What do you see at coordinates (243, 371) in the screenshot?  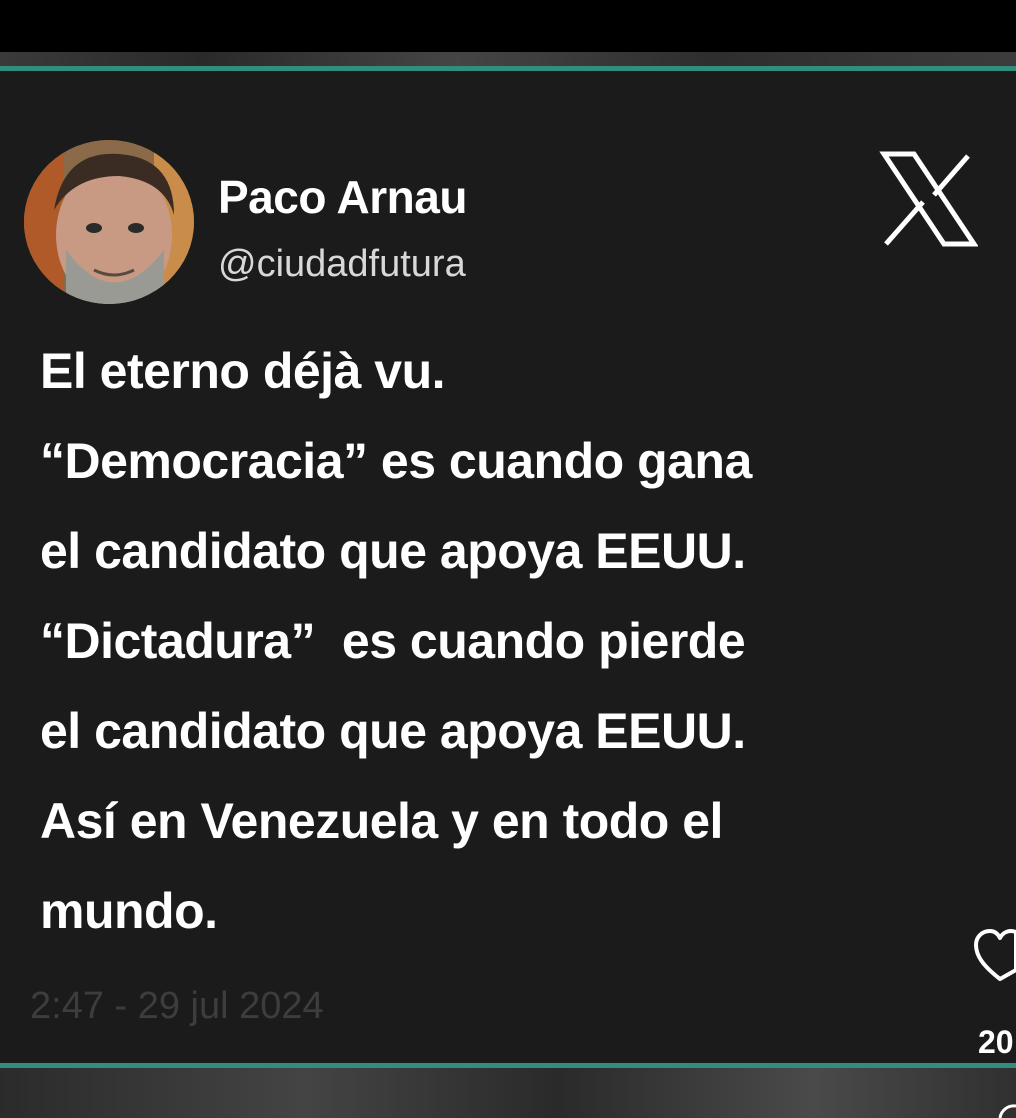 I see `tweet-text-line: El eterno déjà vu.` at bounding box center [243, 371].